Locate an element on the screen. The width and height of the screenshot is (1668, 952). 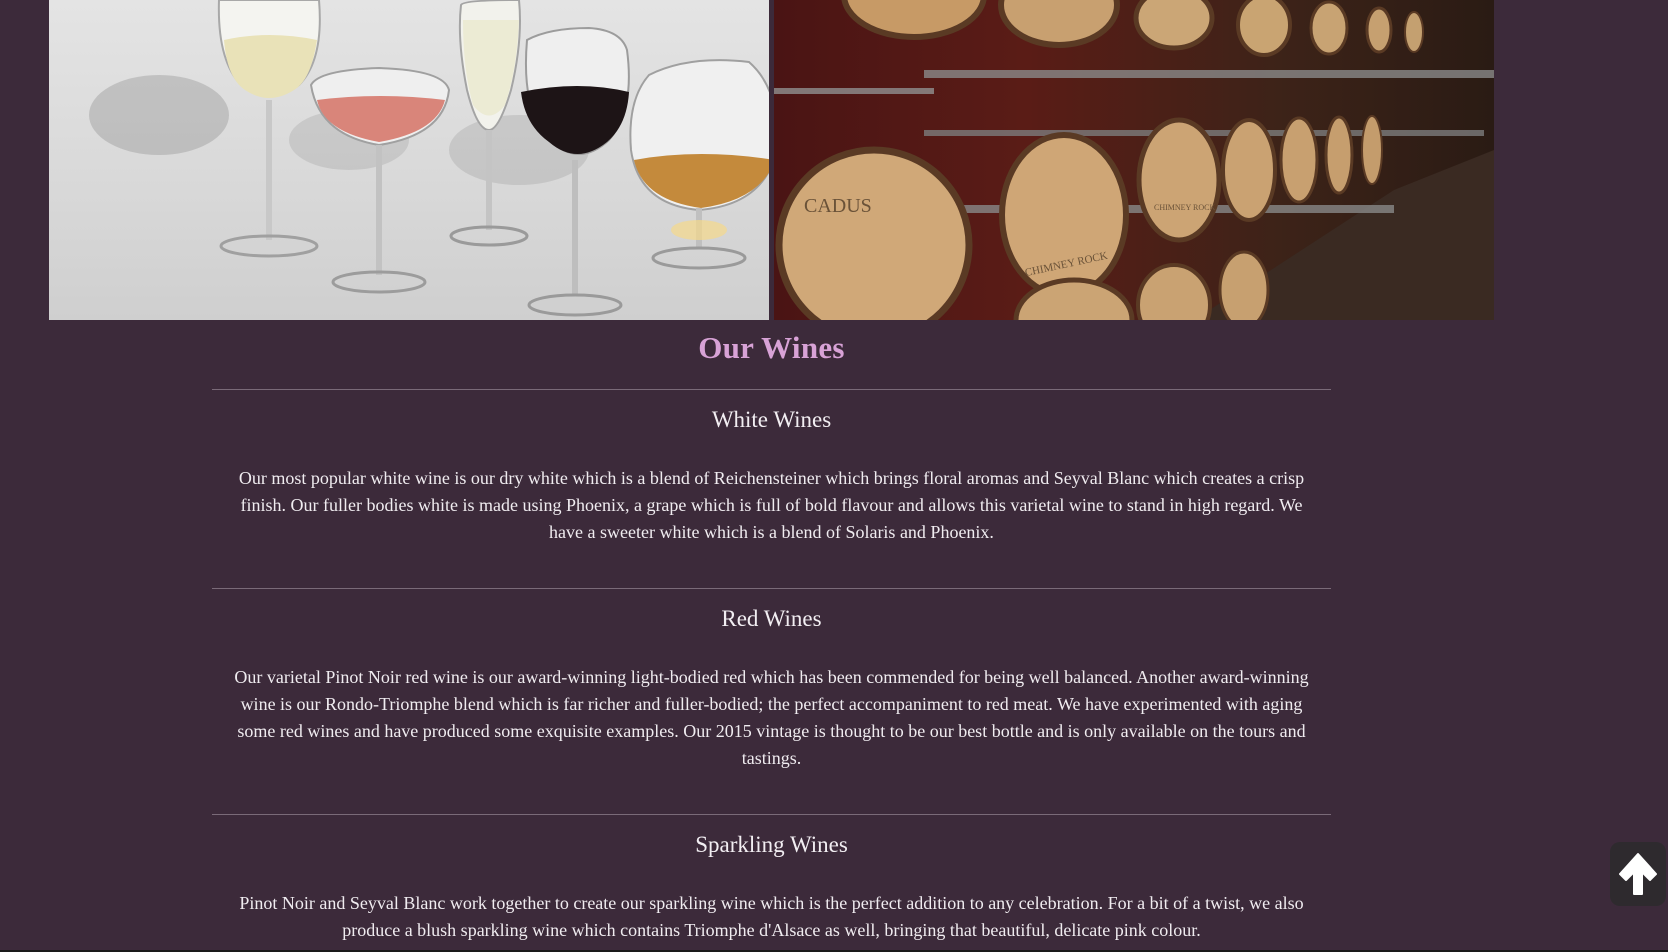
arrow-up-icon is located at coordinates (1638, 874).